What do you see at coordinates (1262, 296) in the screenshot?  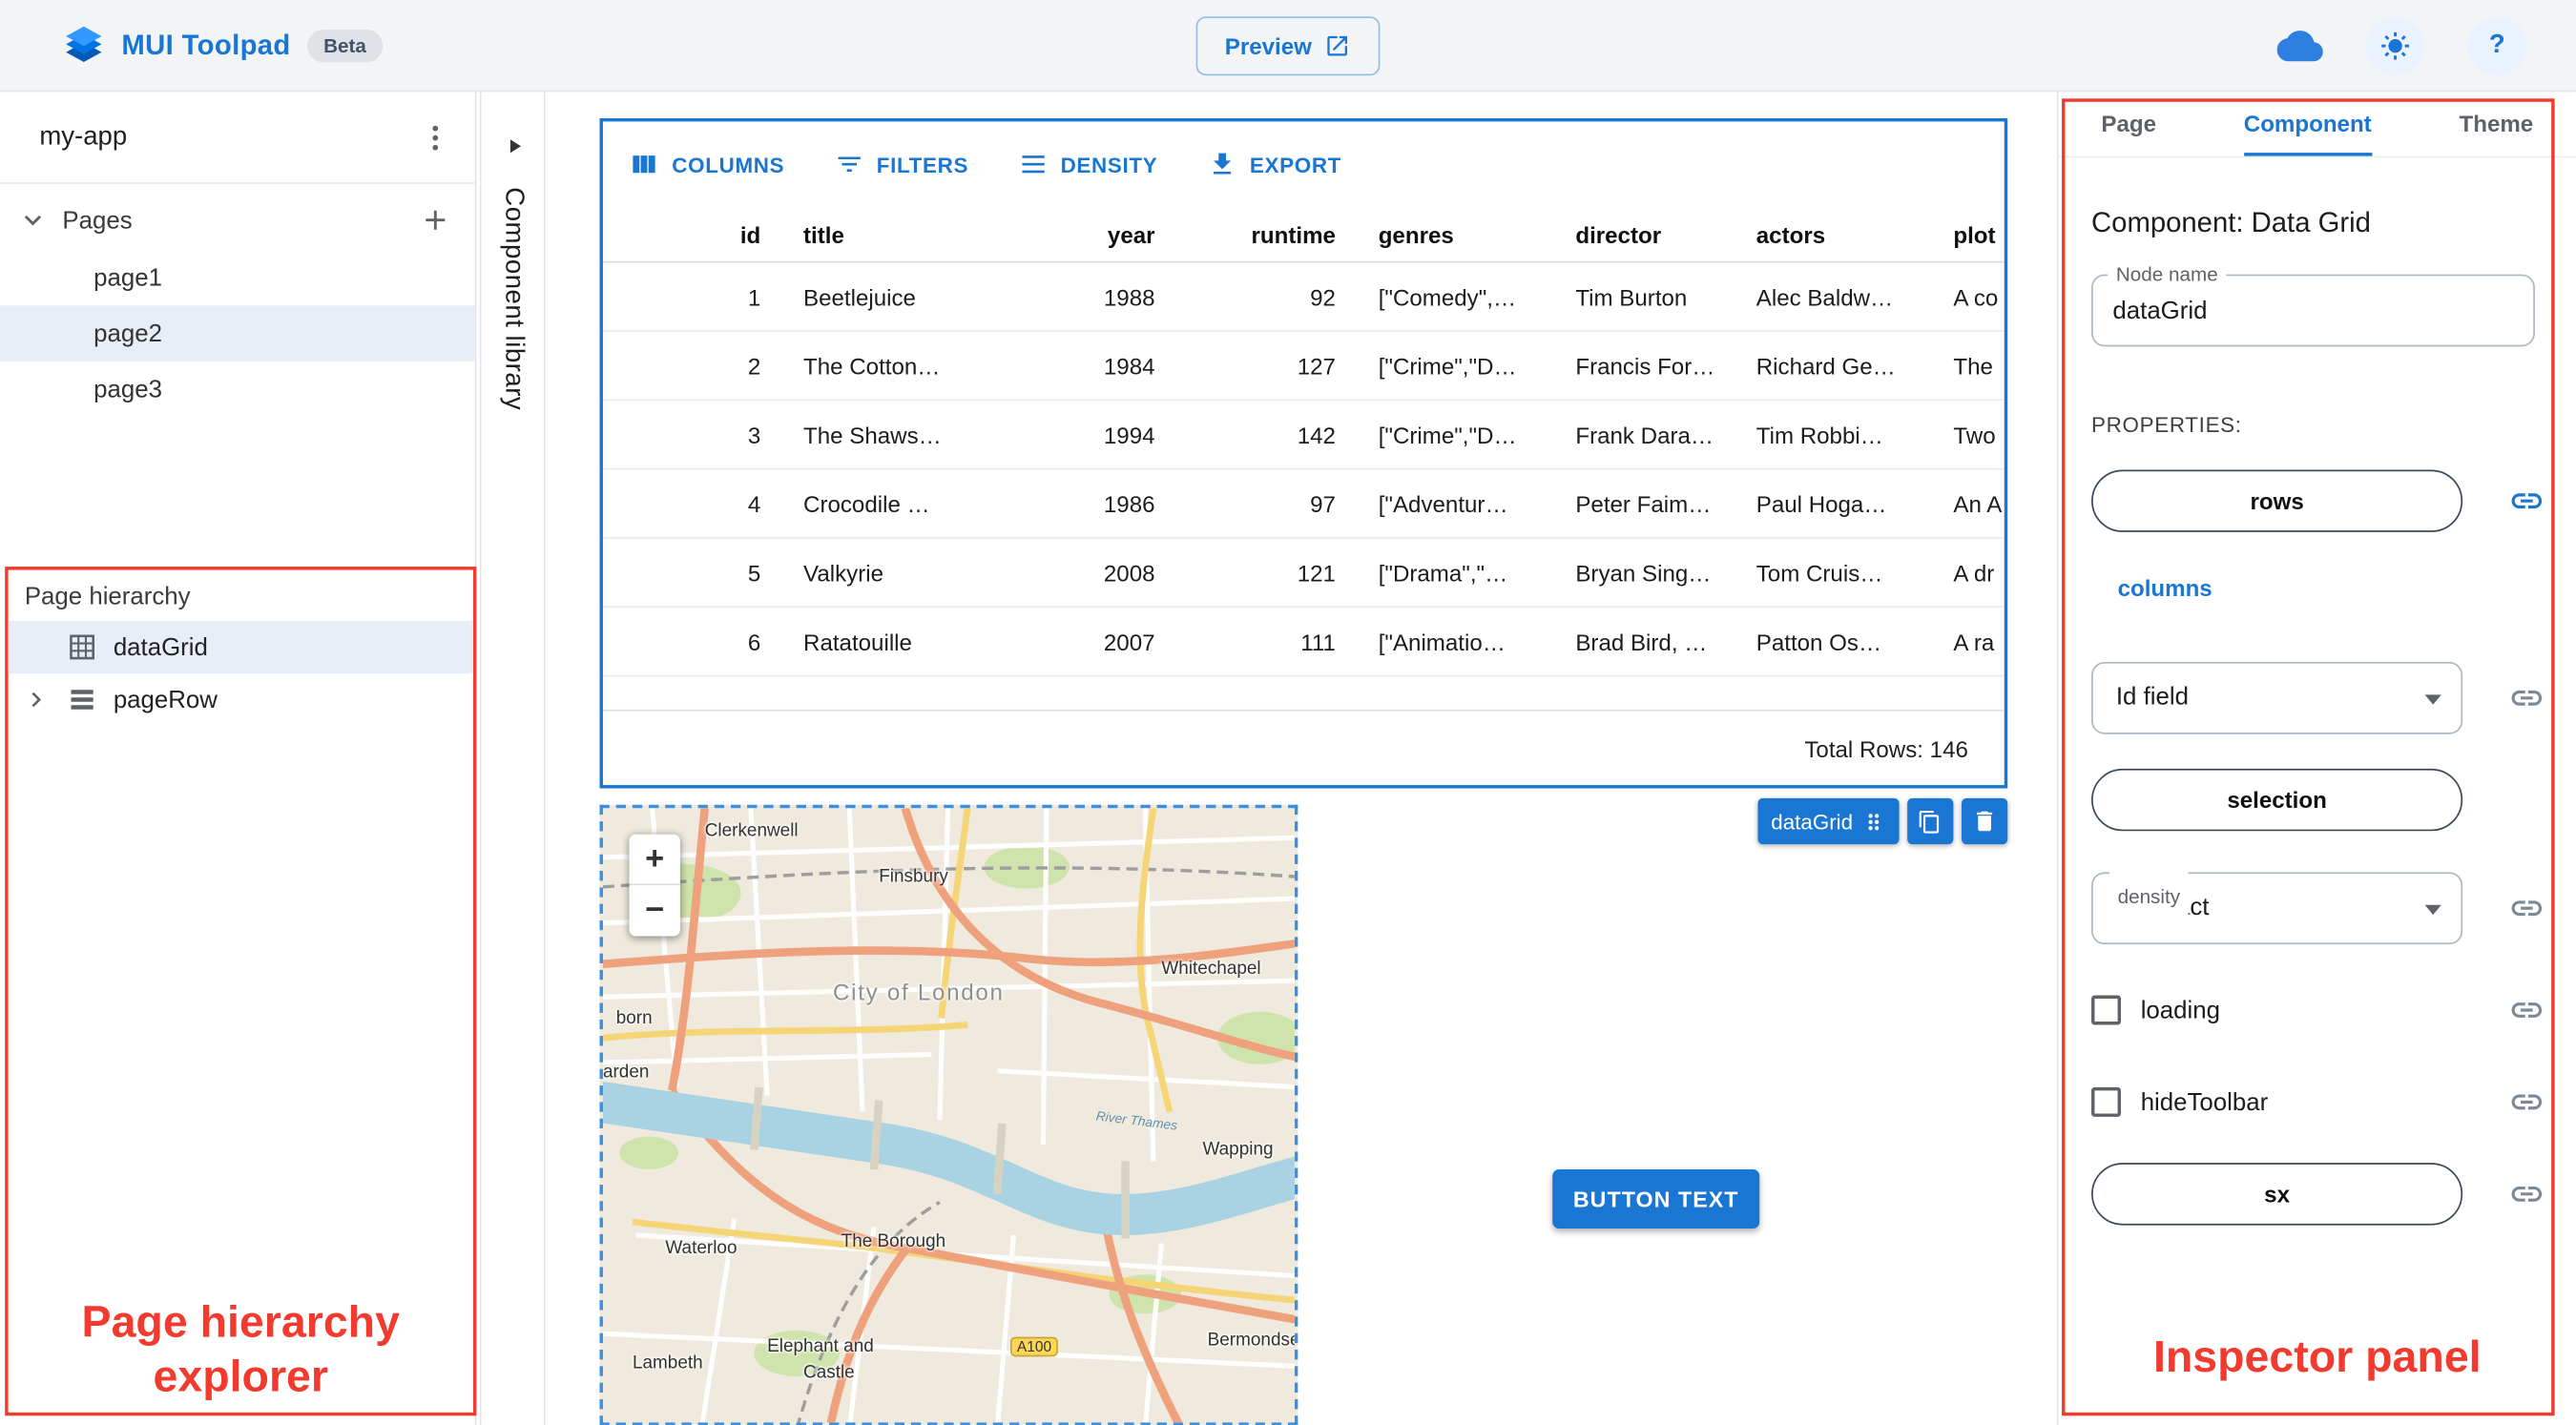 I see `cell-runtime: 92` at bounding box center [1262, 296].